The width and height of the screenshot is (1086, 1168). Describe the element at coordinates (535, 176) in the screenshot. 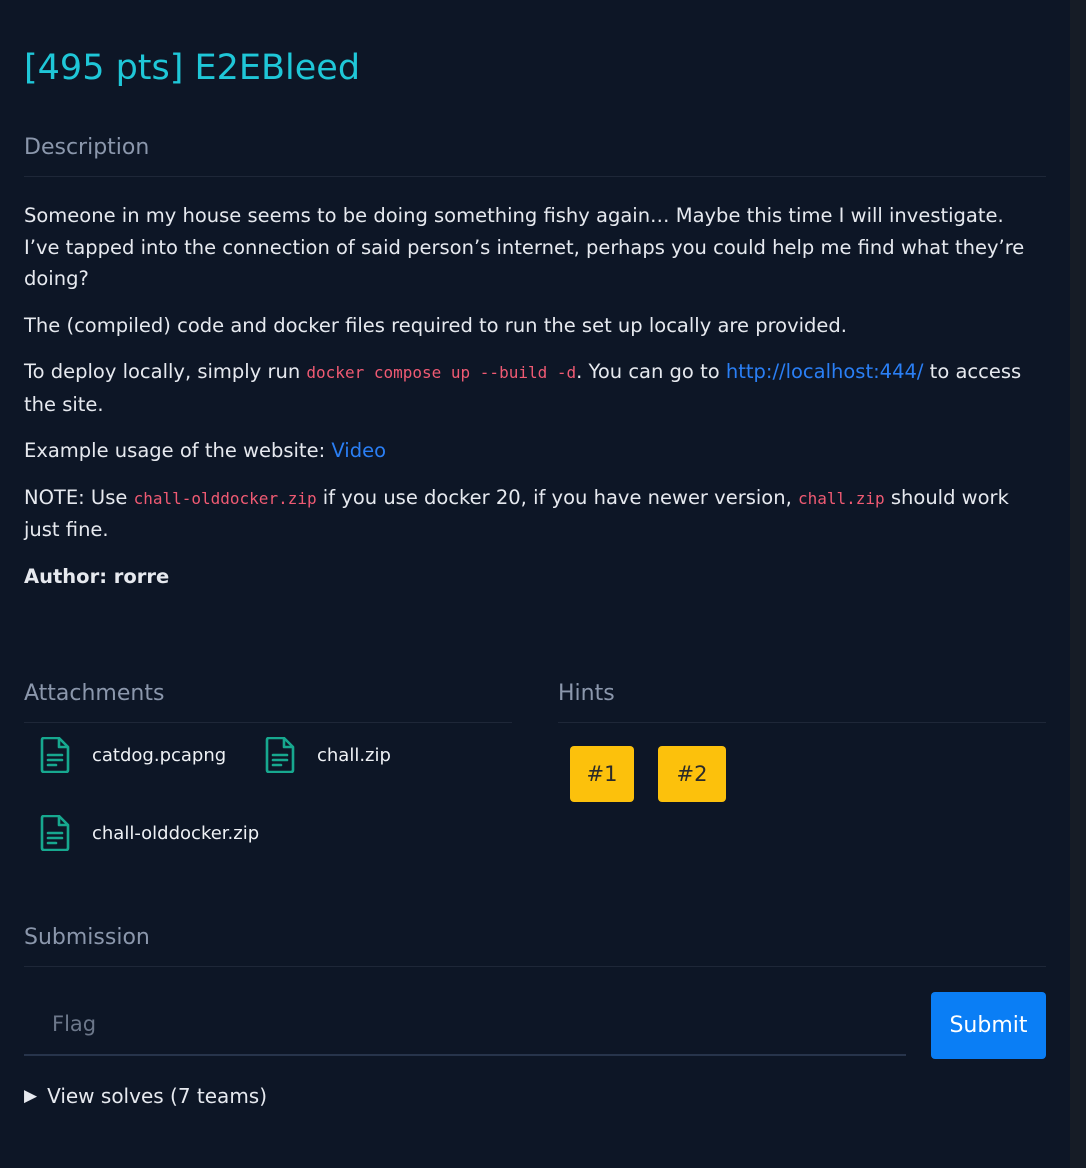

I see `description-divider` at that location.